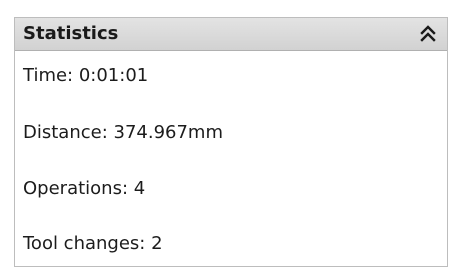 The width and height of the screenshot is (450, 273). I want to click on time-stat: Time: 0:01:01, so click(86, 75).